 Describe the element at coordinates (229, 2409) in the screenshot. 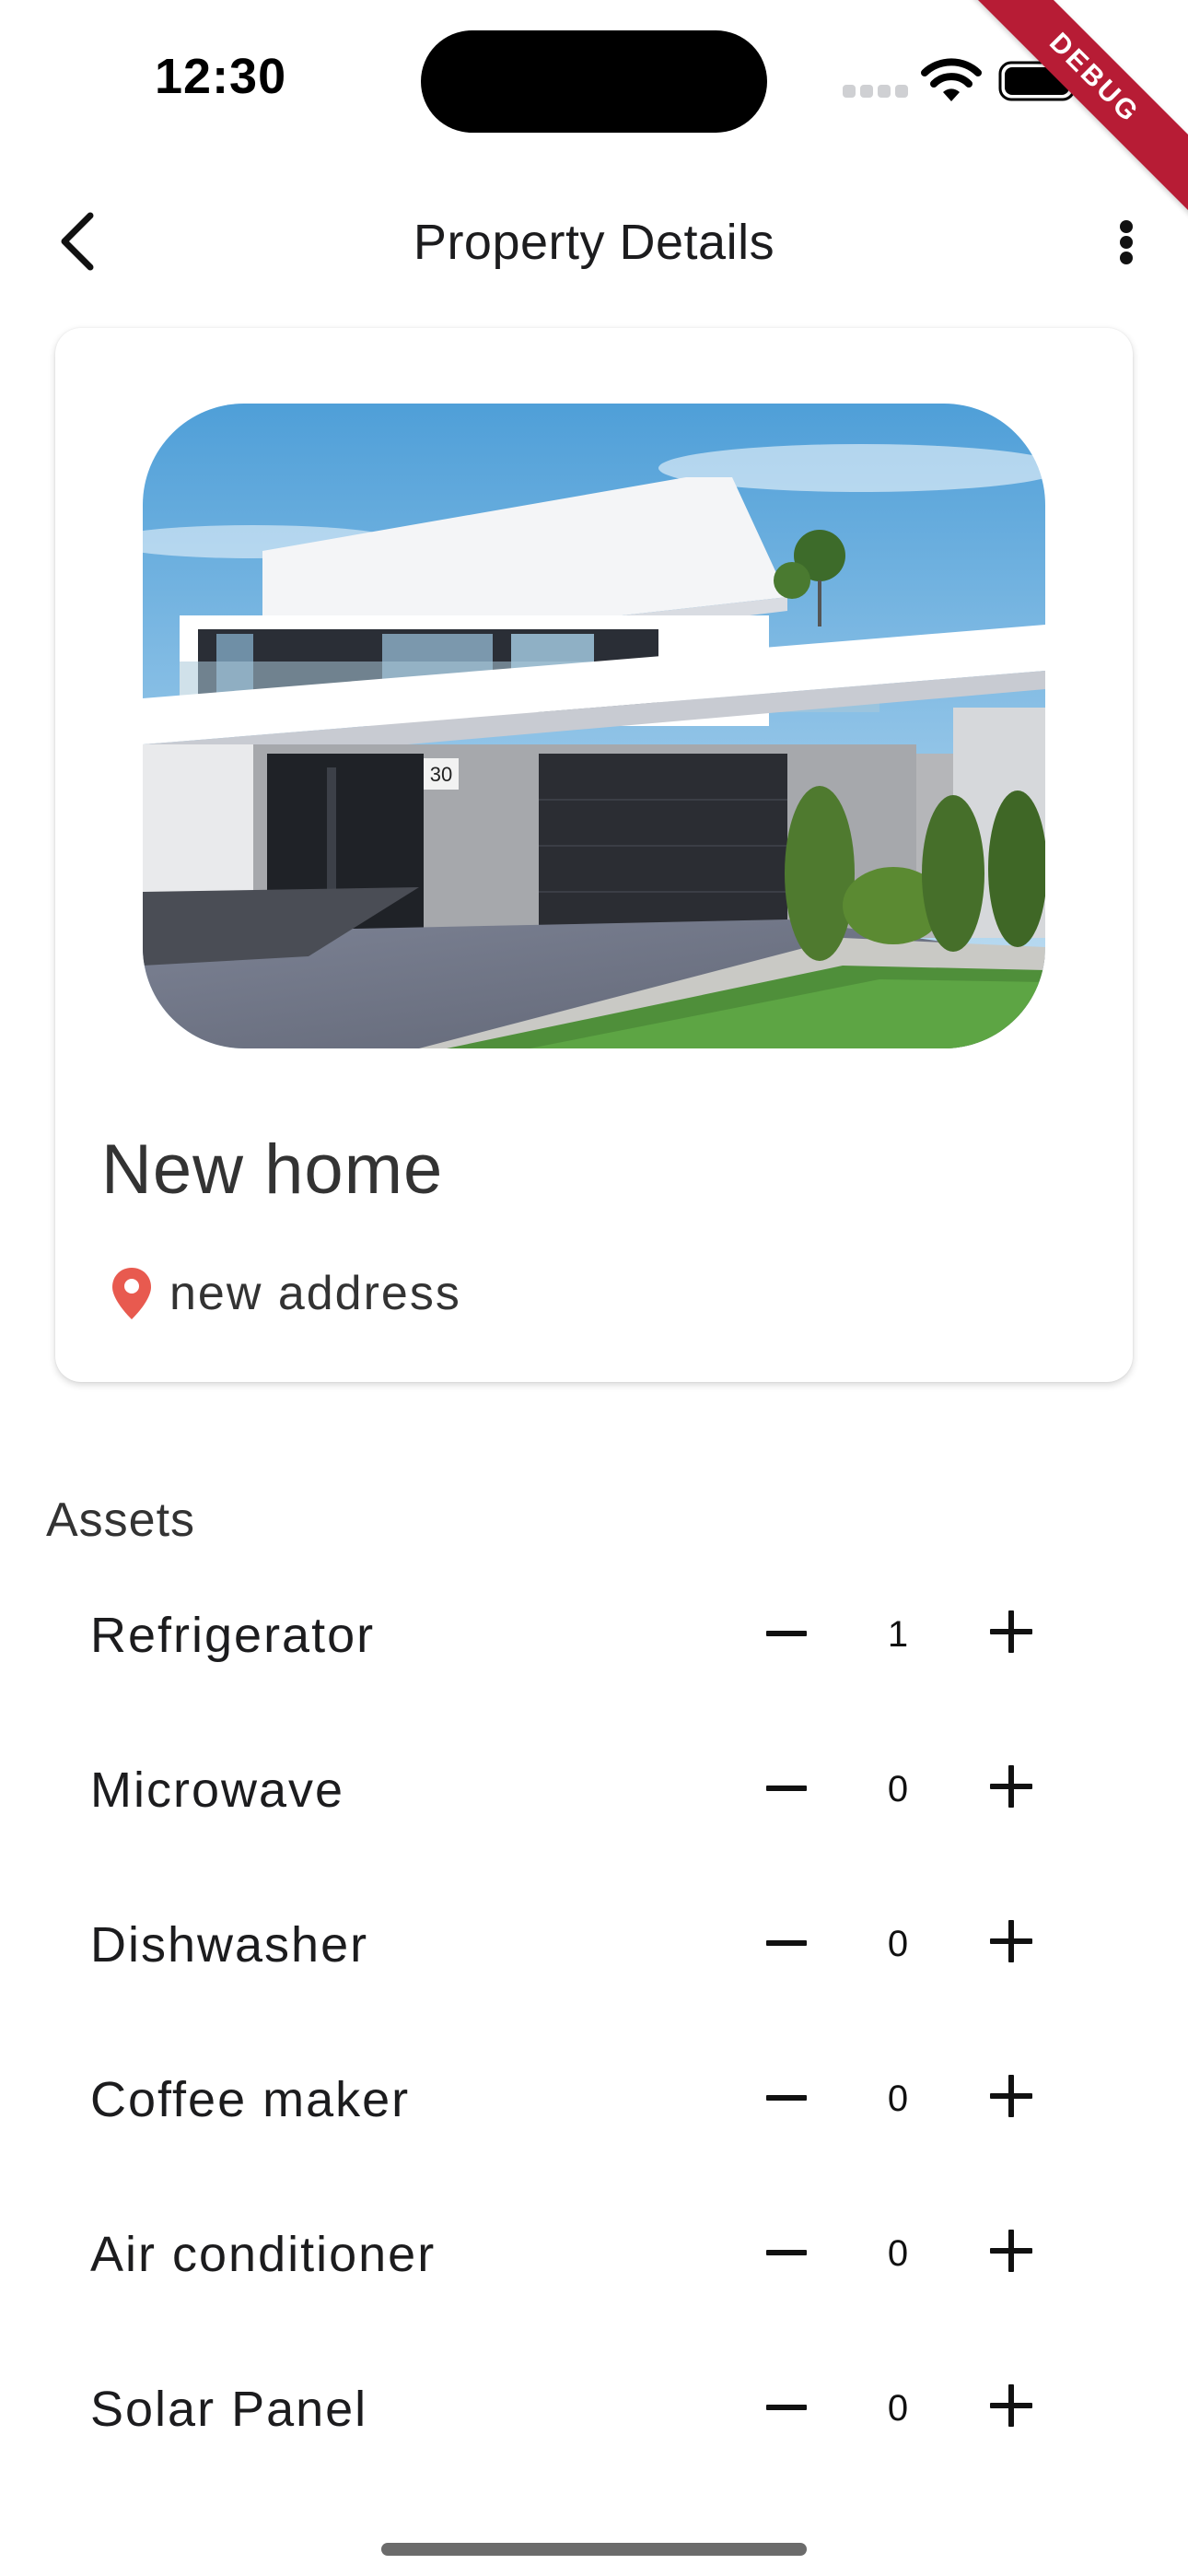

I see `asset-label: Solar Panel` at that location.